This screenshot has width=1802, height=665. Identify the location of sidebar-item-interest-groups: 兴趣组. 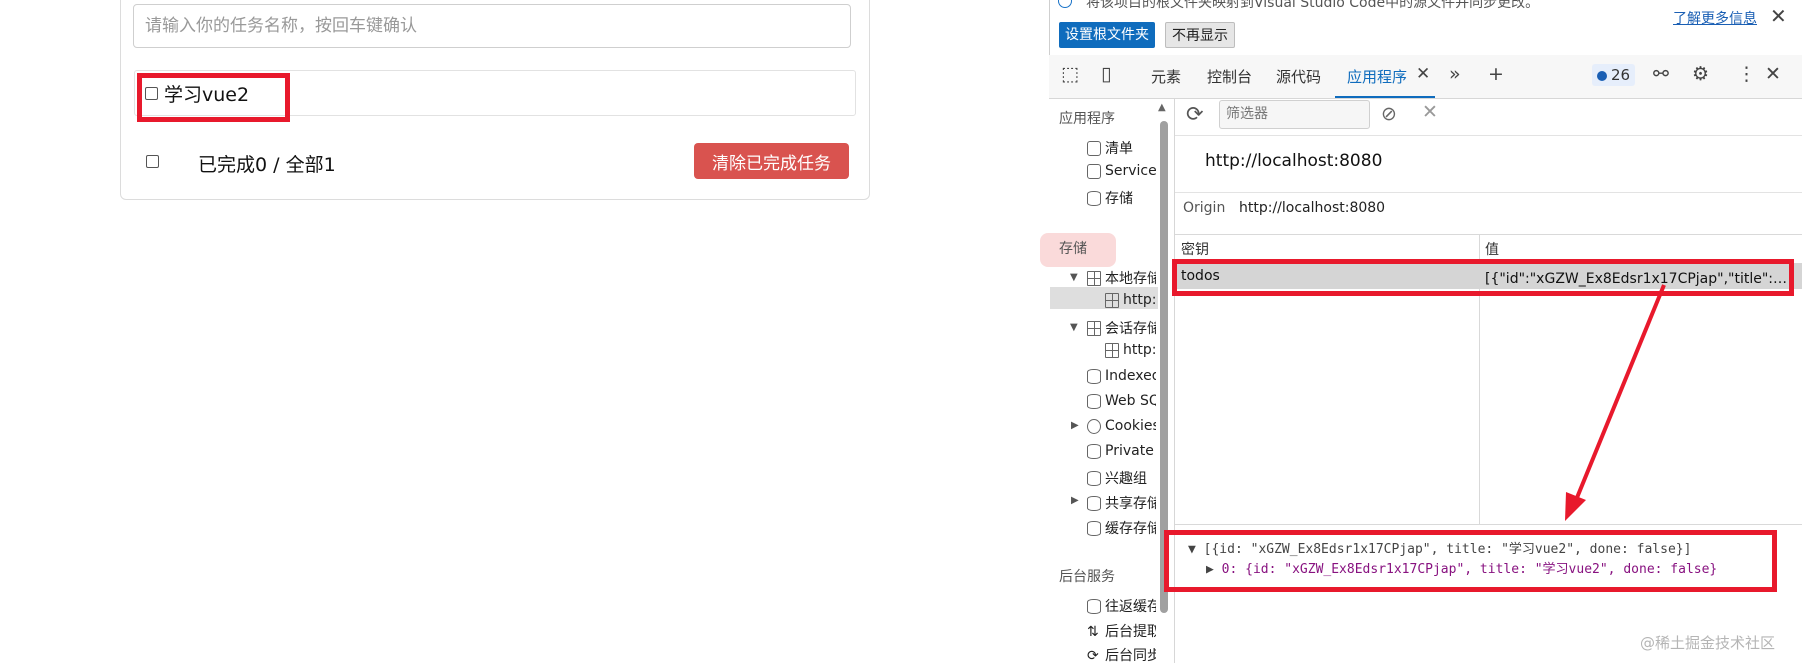
(1121, 478).